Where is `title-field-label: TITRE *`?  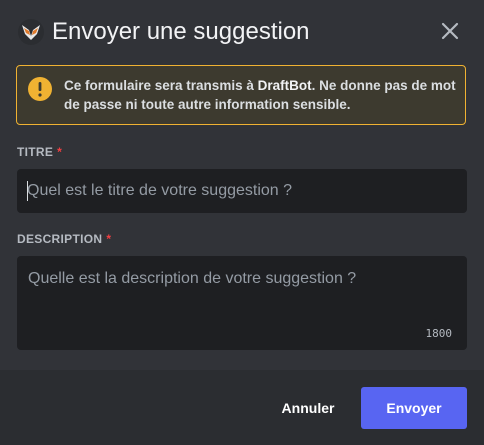
title-field-label: TITRE * is located at coordinates (39, 152).